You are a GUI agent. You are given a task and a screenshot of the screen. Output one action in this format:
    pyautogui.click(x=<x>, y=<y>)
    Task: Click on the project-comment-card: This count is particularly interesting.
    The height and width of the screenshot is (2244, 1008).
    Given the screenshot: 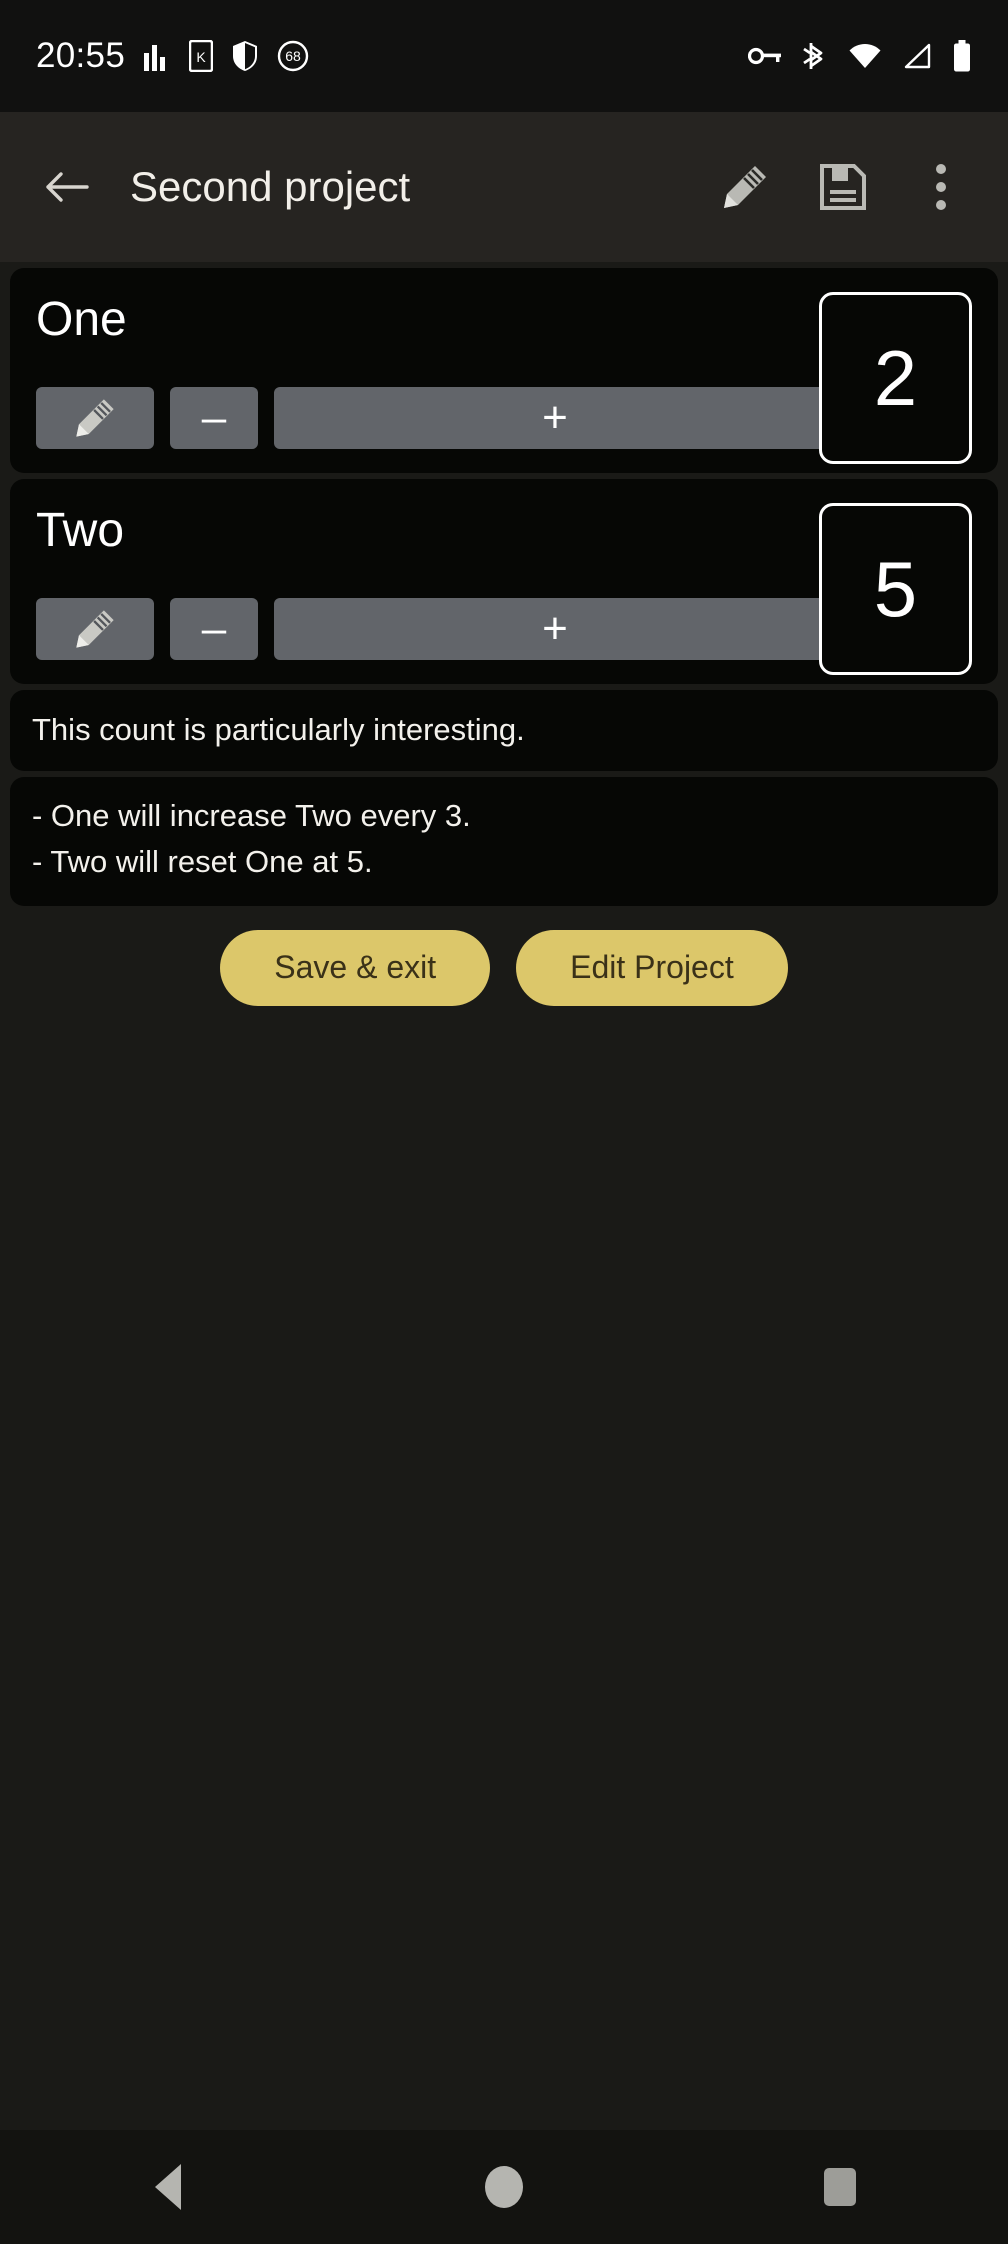 What is the action you would take?
    pyautogui.click(x=504, y=730)
    